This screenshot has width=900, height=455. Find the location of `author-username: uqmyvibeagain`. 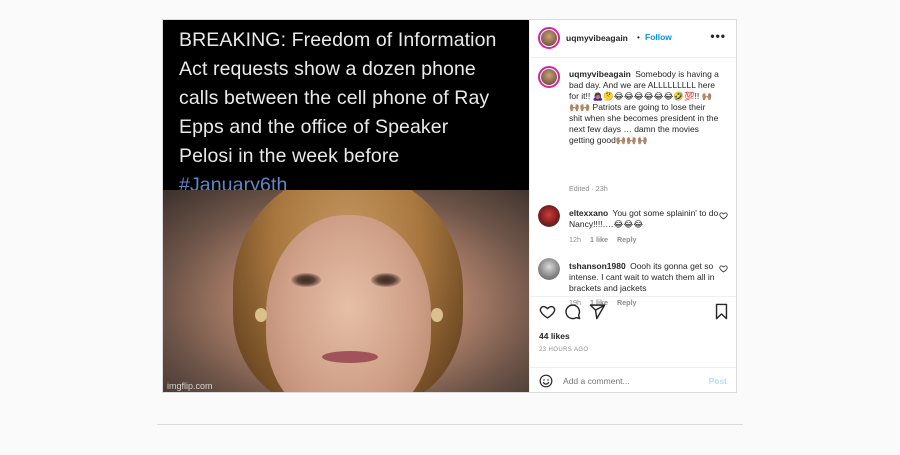

author-username: uqmyvibeagain is located at coordinates (597, 38).